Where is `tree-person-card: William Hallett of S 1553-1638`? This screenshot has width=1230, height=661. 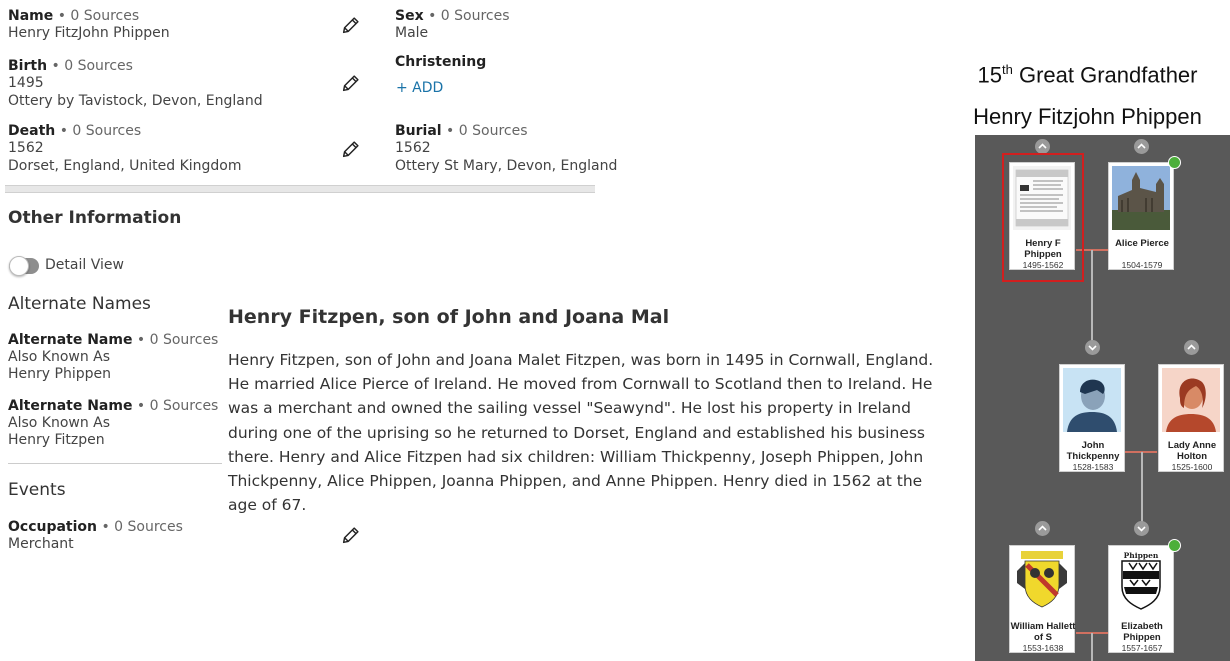
tree-person-card: William Hallett of S 1553-1638 is located at coordinates (1042, 599).